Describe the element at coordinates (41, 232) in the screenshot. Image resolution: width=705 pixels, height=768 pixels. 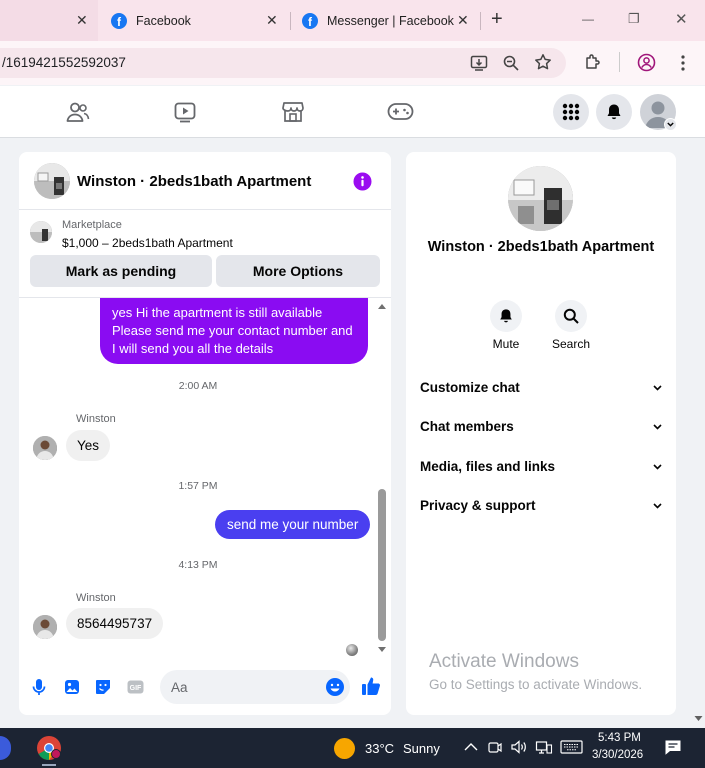
I see `listing-thumbnail` at that location.